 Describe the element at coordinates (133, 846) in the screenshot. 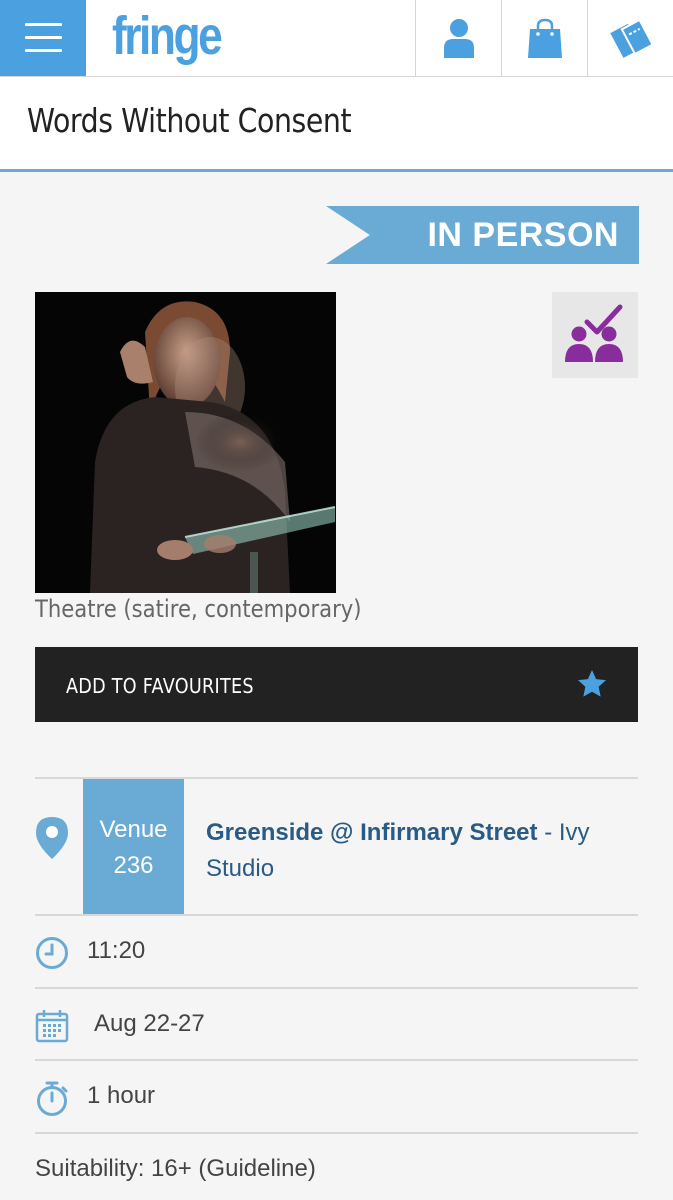

I see `venue-number-box: Venue 236` at that location.